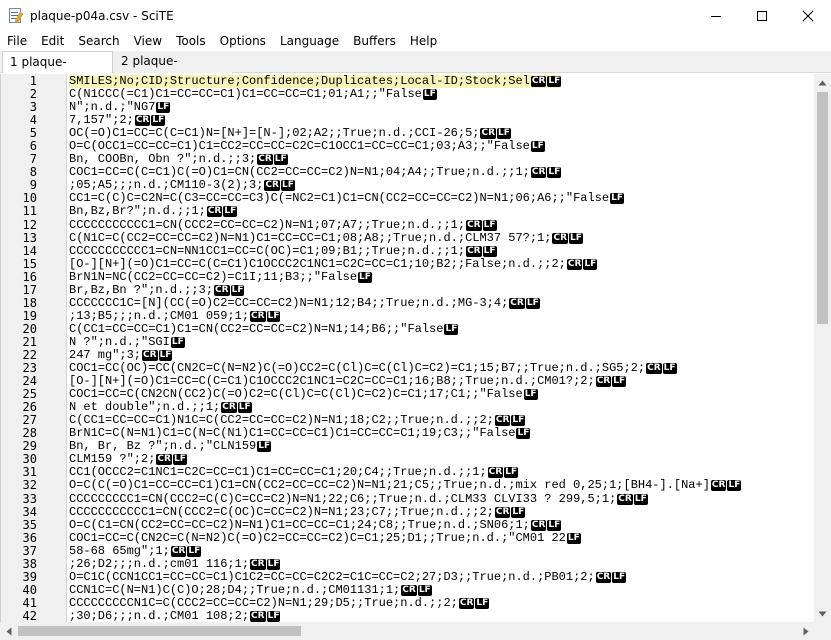  What do you see at coordinates (213, 276) in the screenshot?
I see `line-content: BrN1N=NC(CC2=CC=CC=C2)=C1I;11;B3;;"False` at bounding box center [213, 276].